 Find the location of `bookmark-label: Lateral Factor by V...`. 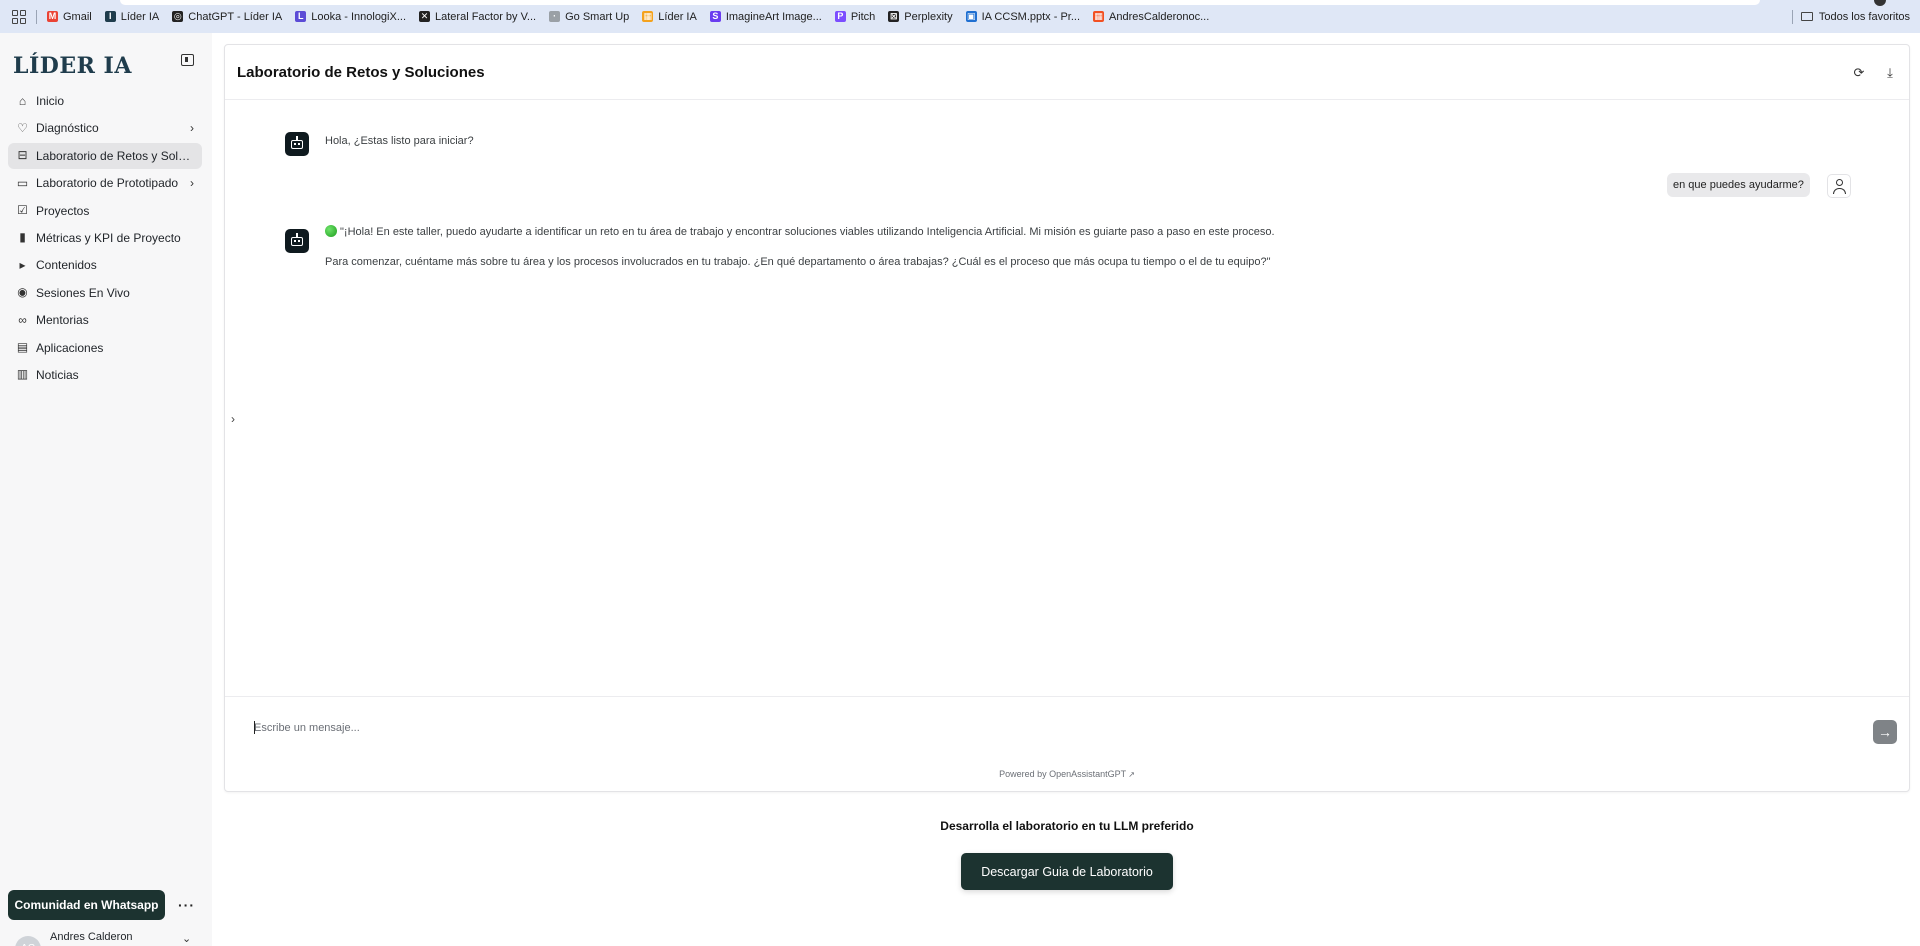

bookmark-label: Lateral Factor by V... is located at coordinates (486, 16).